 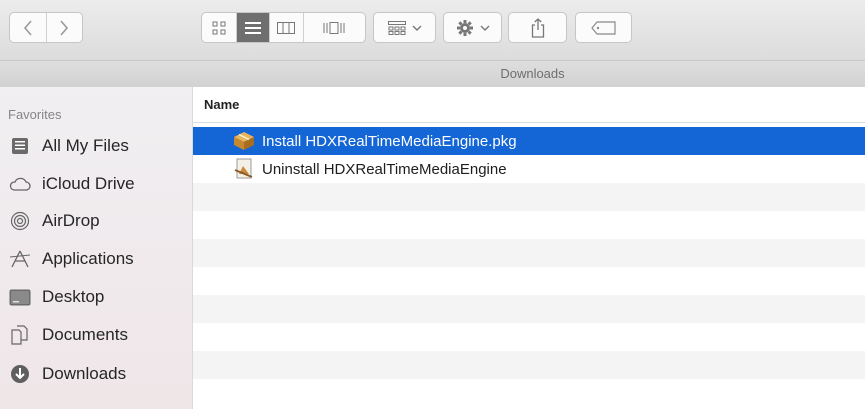 I want to click on cloud-icon, so click(x=20, y=184).